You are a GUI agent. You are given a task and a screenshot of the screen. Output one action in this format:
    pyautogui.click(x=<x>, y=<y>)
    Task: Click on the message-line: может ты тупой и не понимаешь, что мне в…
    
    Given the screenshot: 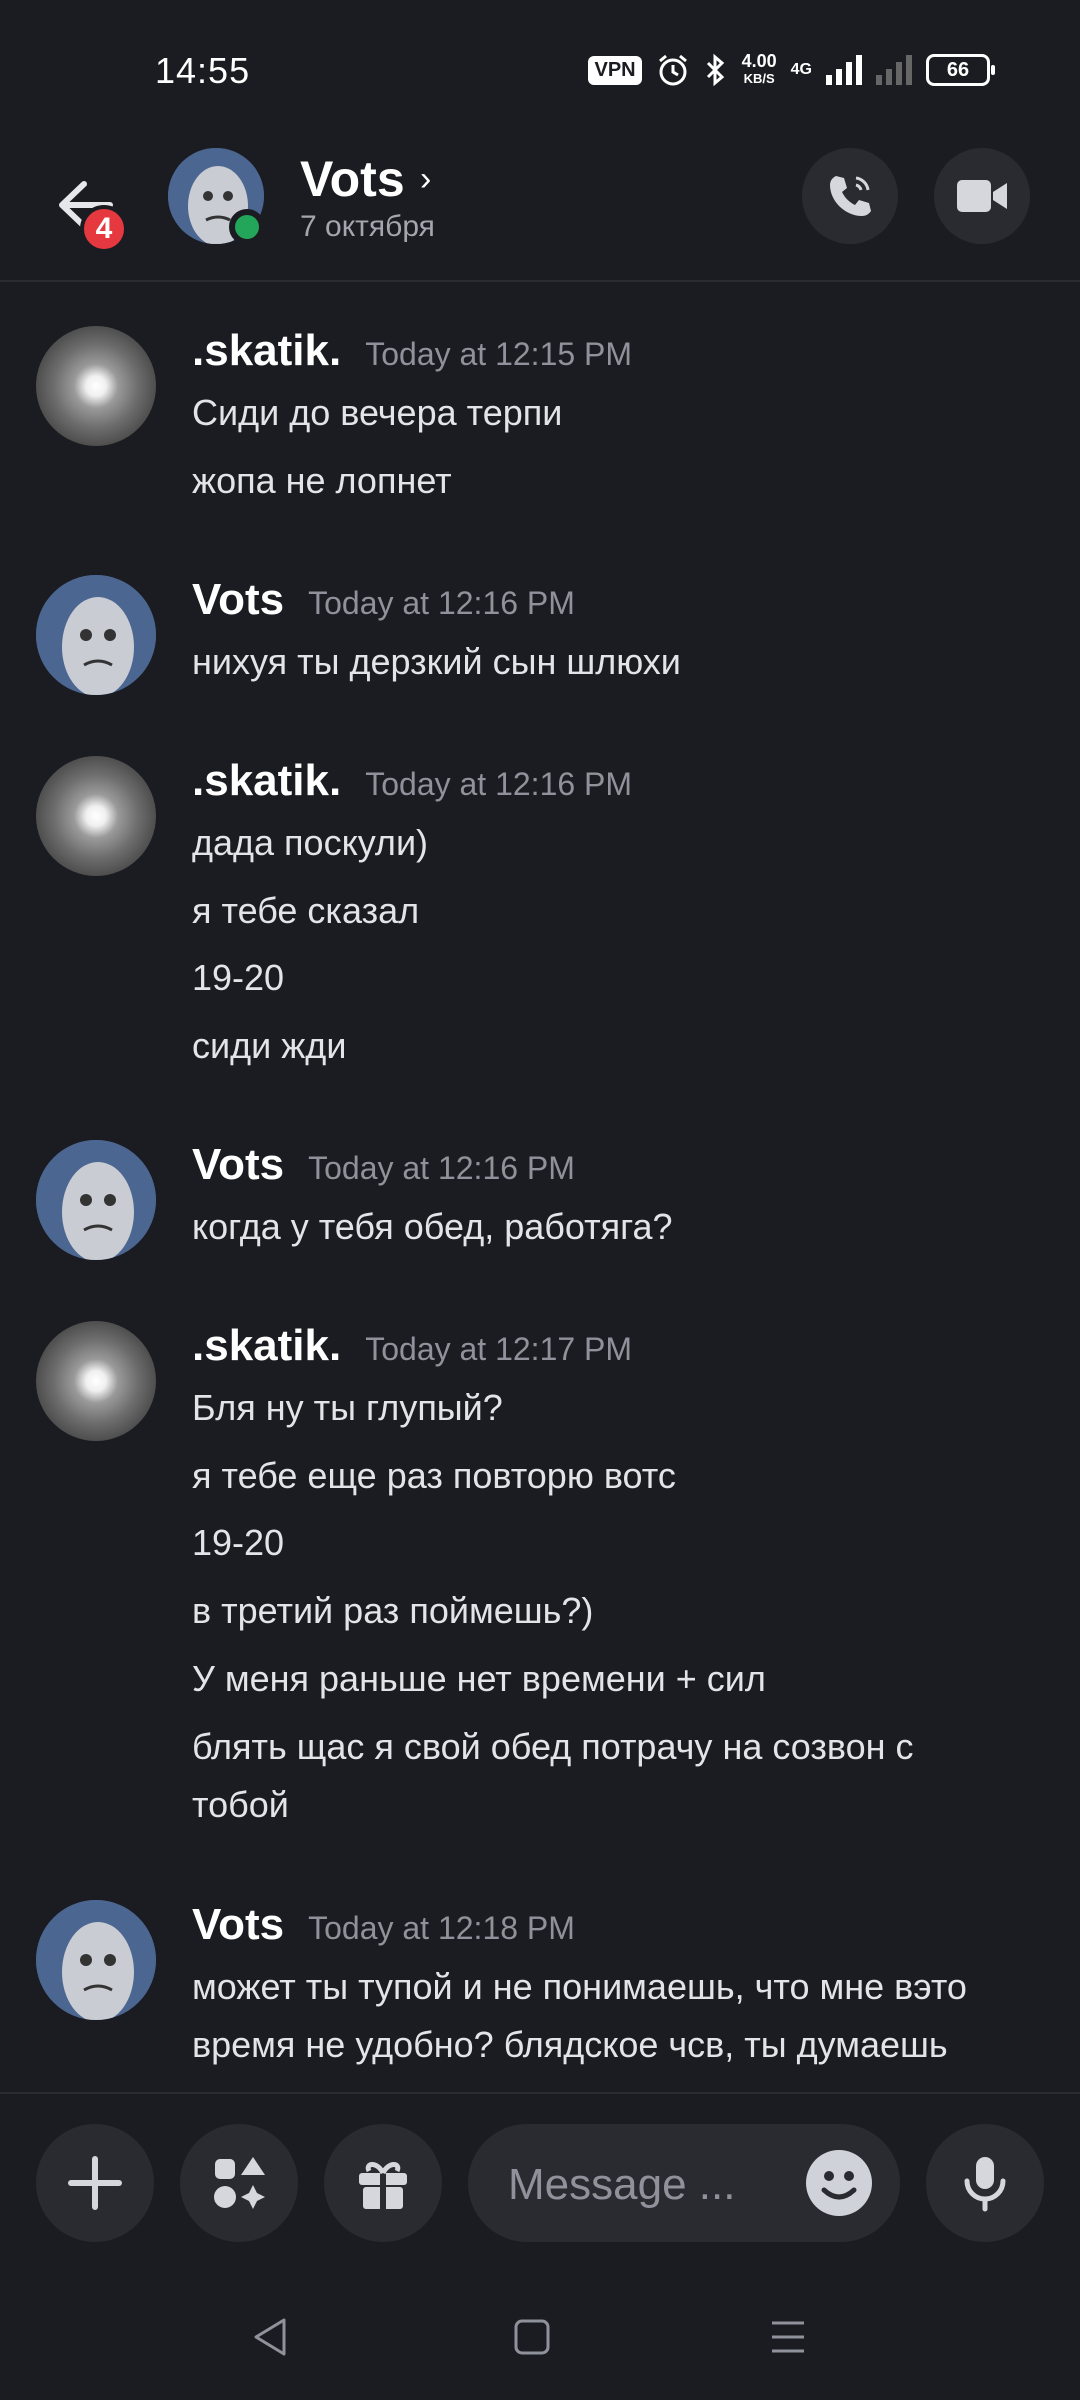 What is the action you would take?
    pyautogui.click(x=579, y=1986)
    